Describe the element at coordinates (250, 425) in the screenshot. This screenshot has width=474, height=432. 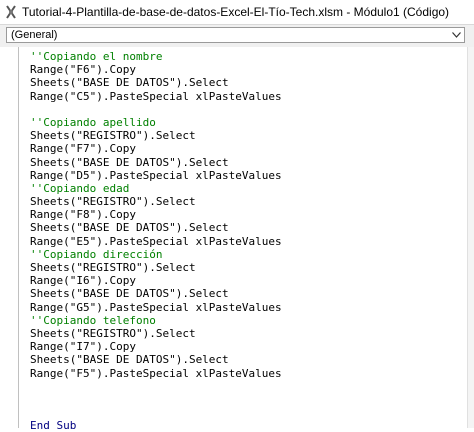
I see `code-line: End Sub` at that location.